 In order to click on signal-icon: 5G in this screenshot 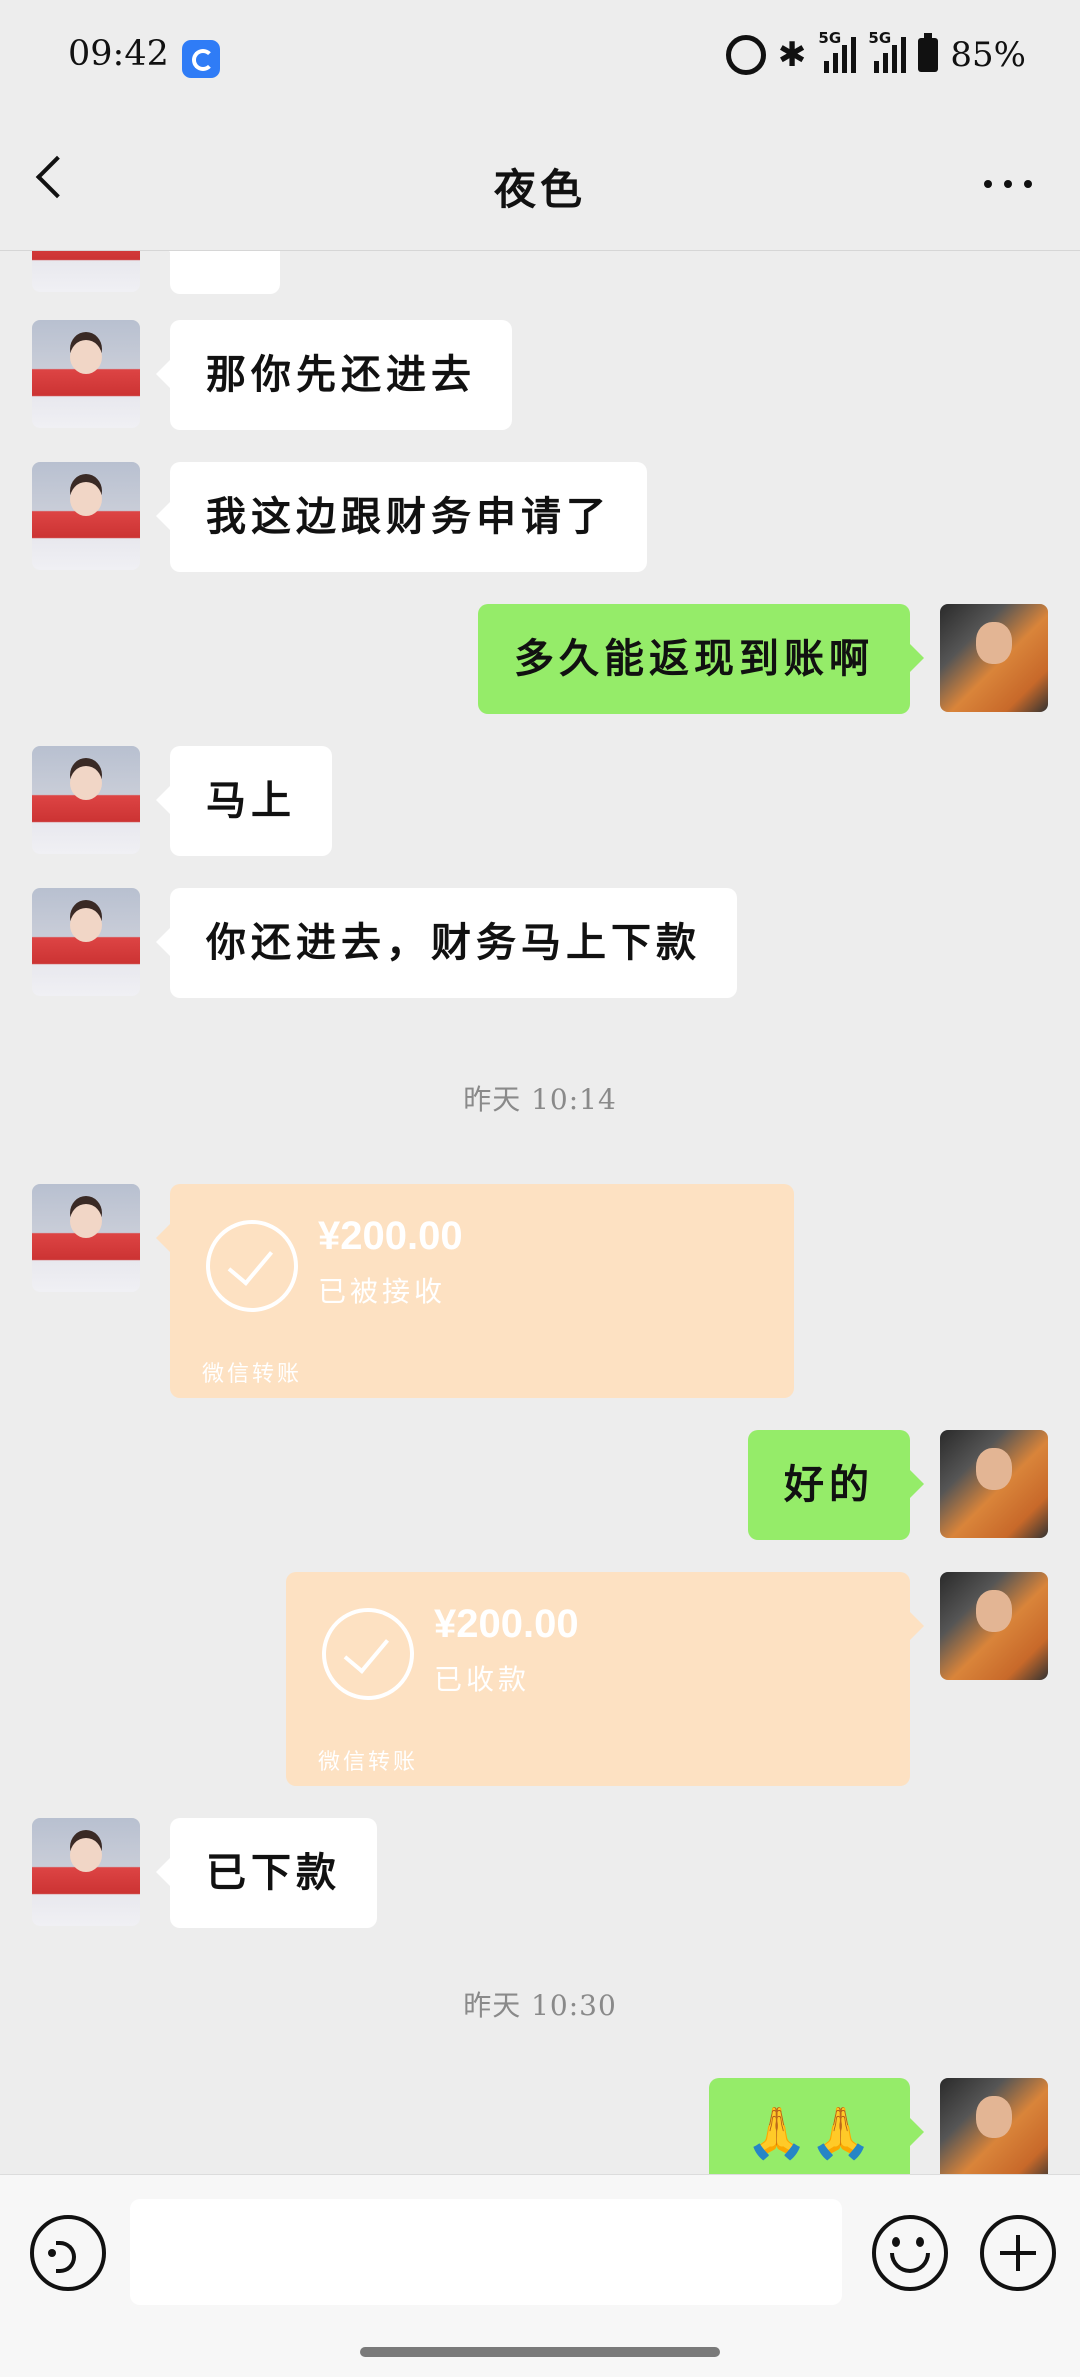, I will do `click(837, 51)`.